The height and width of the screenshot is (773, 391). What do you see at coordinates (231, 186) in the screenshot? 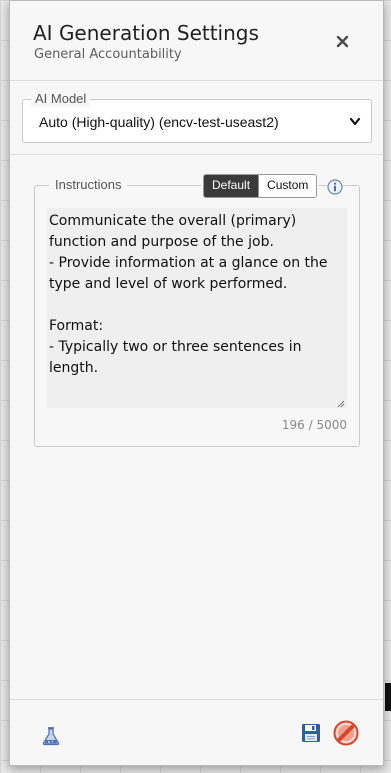
I see `default-mode-button: Default` at bounding box center [231, 186].